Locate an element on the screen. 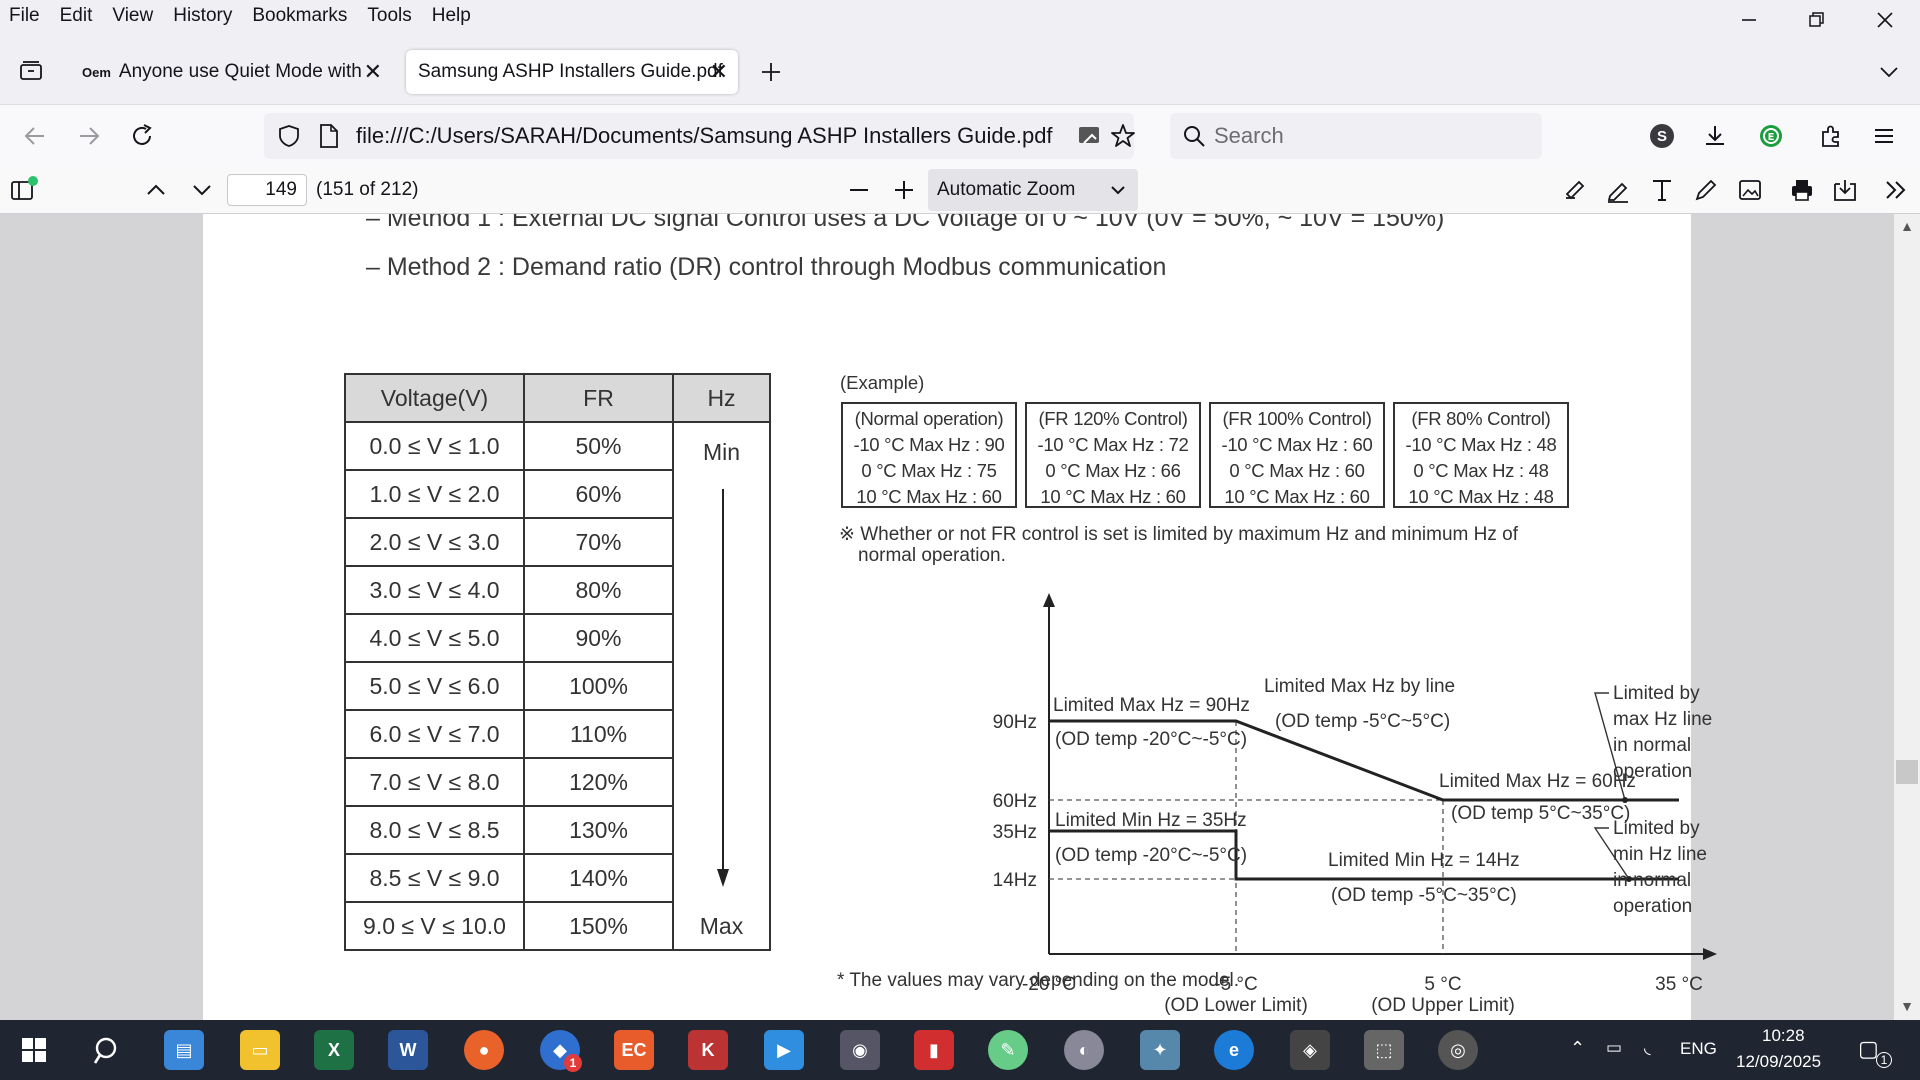 This screenshot has width=1920, height=1080. start-button is located at coordinates (34, 1050).